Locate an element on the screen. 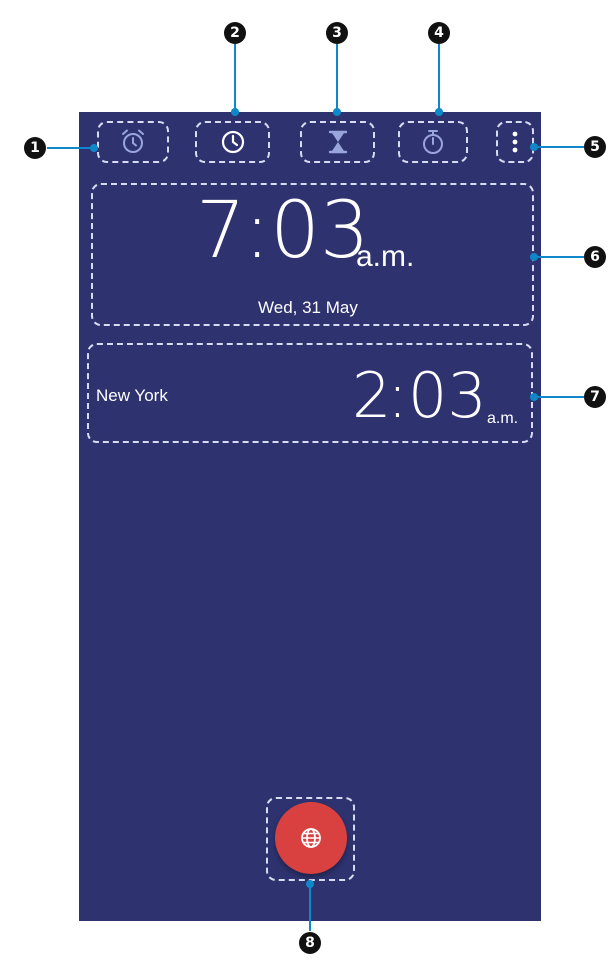  world-clock-period: a.m. is located at coordinates (503, 418).